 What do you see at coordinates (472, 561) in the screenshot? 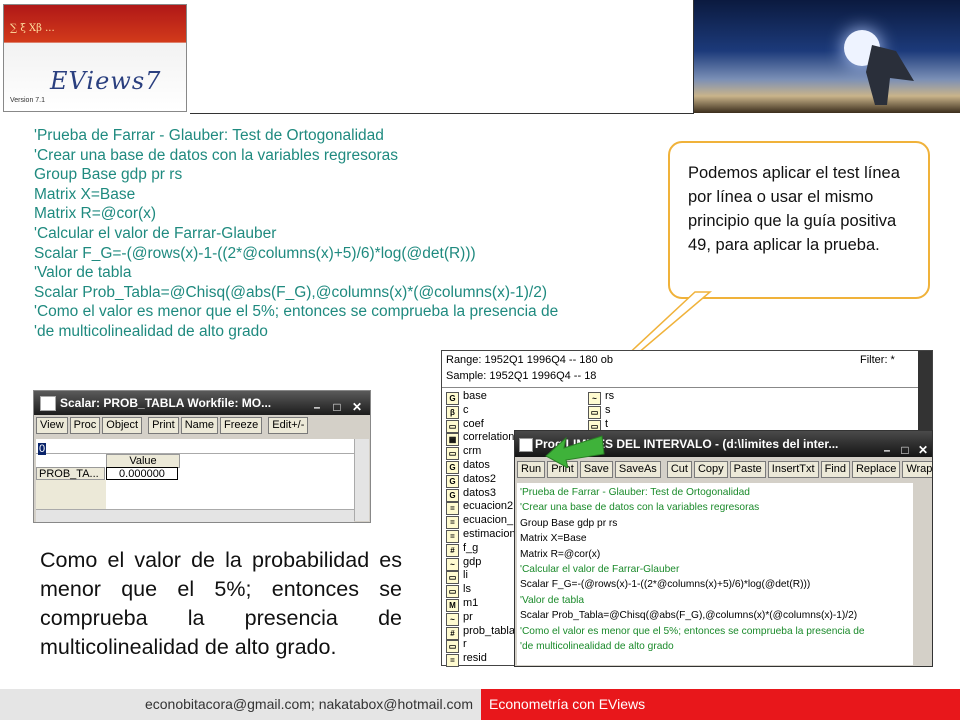
I see `object-name: gdp` at bounding box center [472, 561].